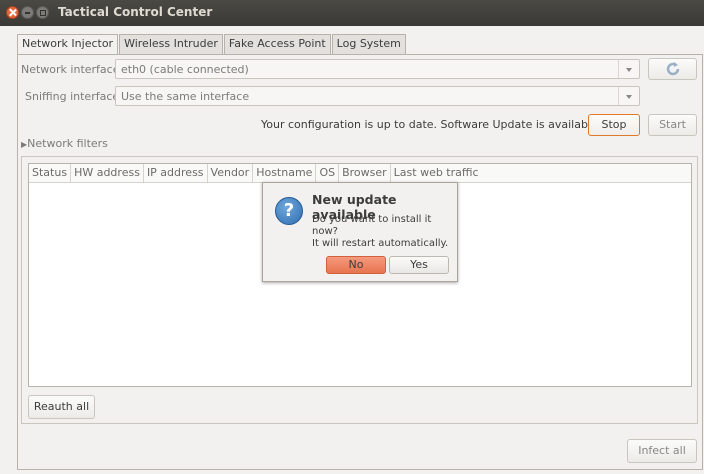  Describe the element at coordinates (135, 12) in the screenshot. I see `window-title: Tactical Control Center` at that location.